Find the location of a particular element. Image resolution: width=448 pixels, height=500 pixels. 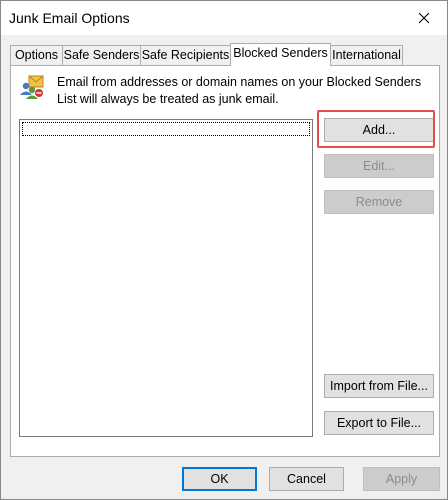

tab-blocked-senders: Blocked Senders is located at coordinates (280, 54).